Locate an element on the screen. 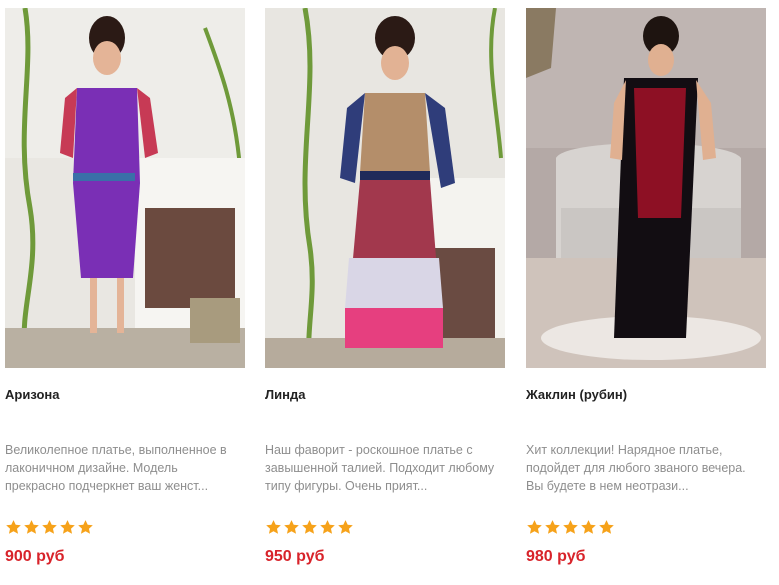  product-name: Аризона is located at coordinates (32, 394).